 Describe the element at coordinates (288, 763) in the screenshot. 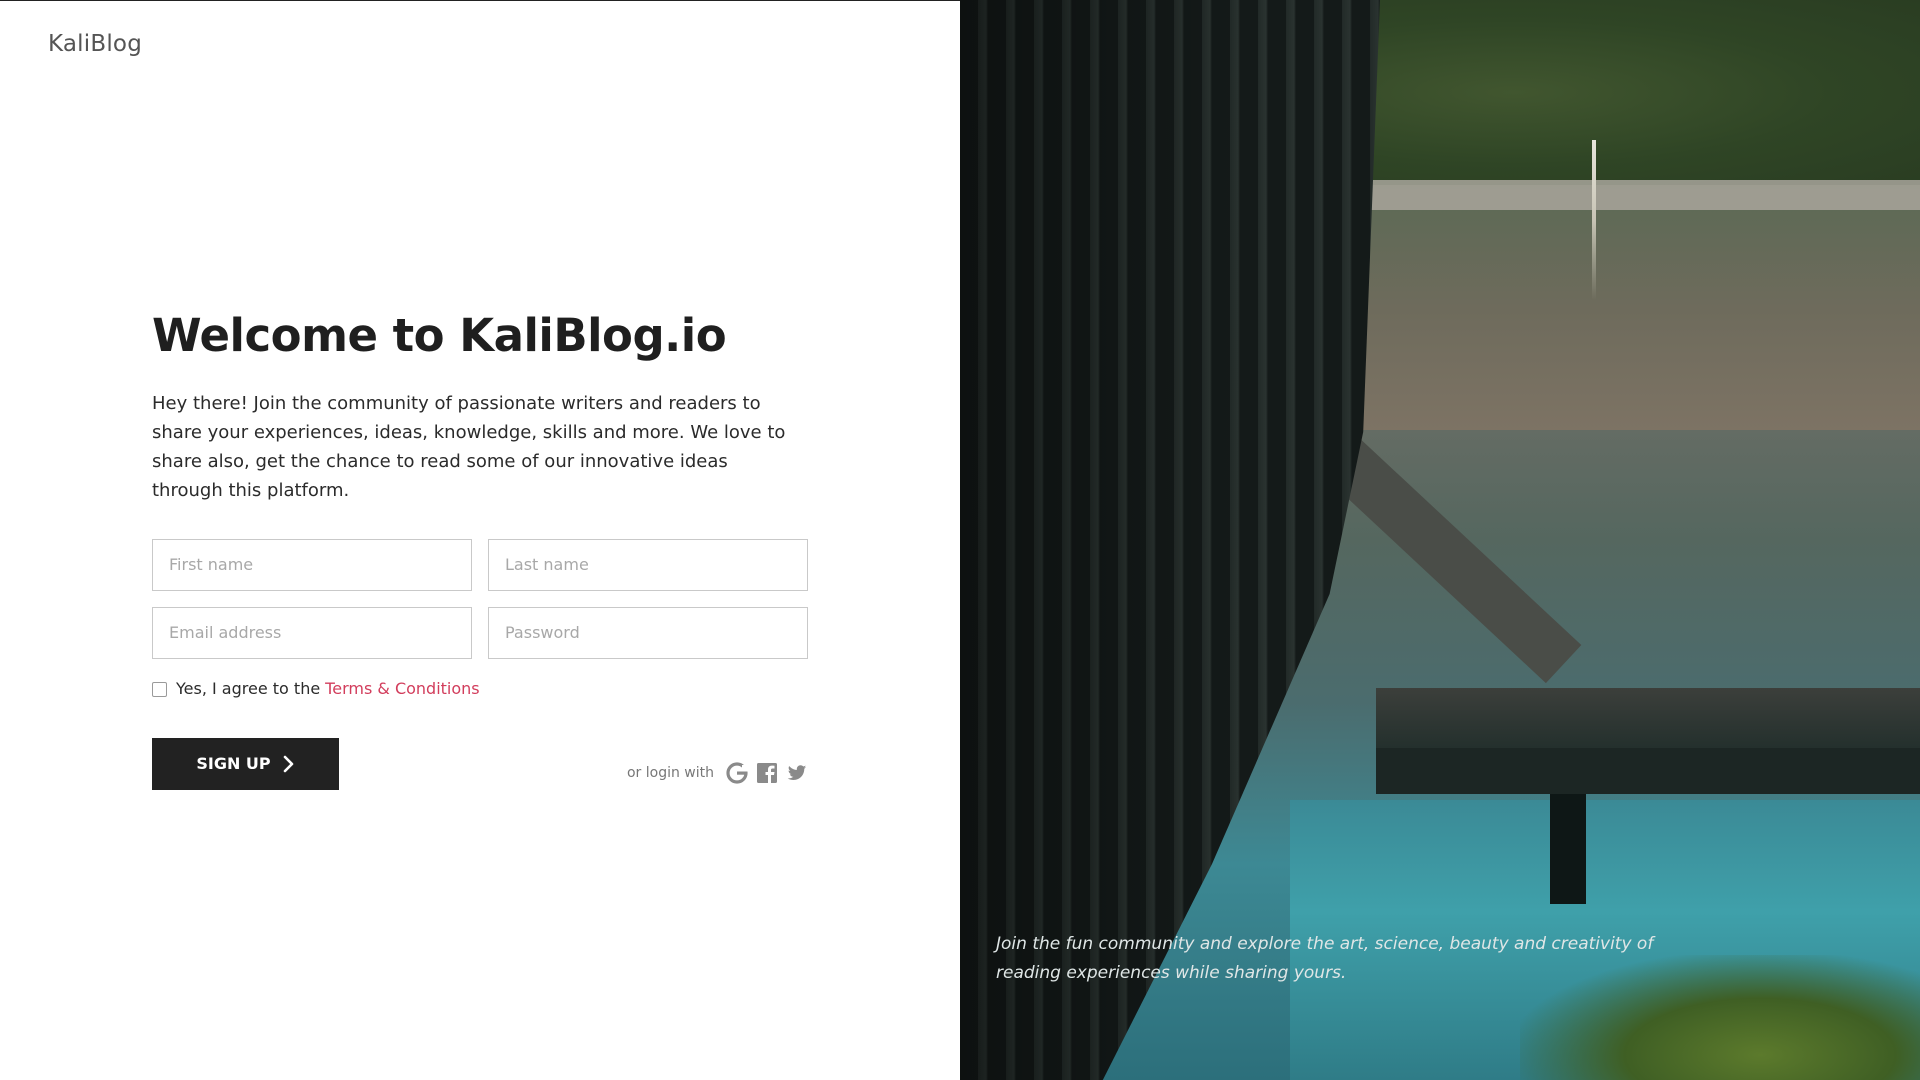

I see `chevron-right-icon` at that location.